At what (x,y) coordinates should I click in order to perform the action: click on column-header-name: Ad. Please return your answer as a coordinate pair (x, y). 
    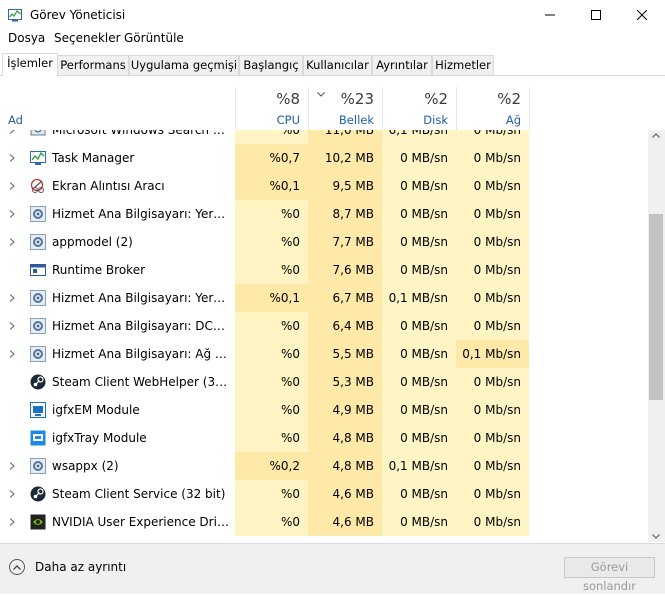
    Looking at the image, I should click on (118, 108).